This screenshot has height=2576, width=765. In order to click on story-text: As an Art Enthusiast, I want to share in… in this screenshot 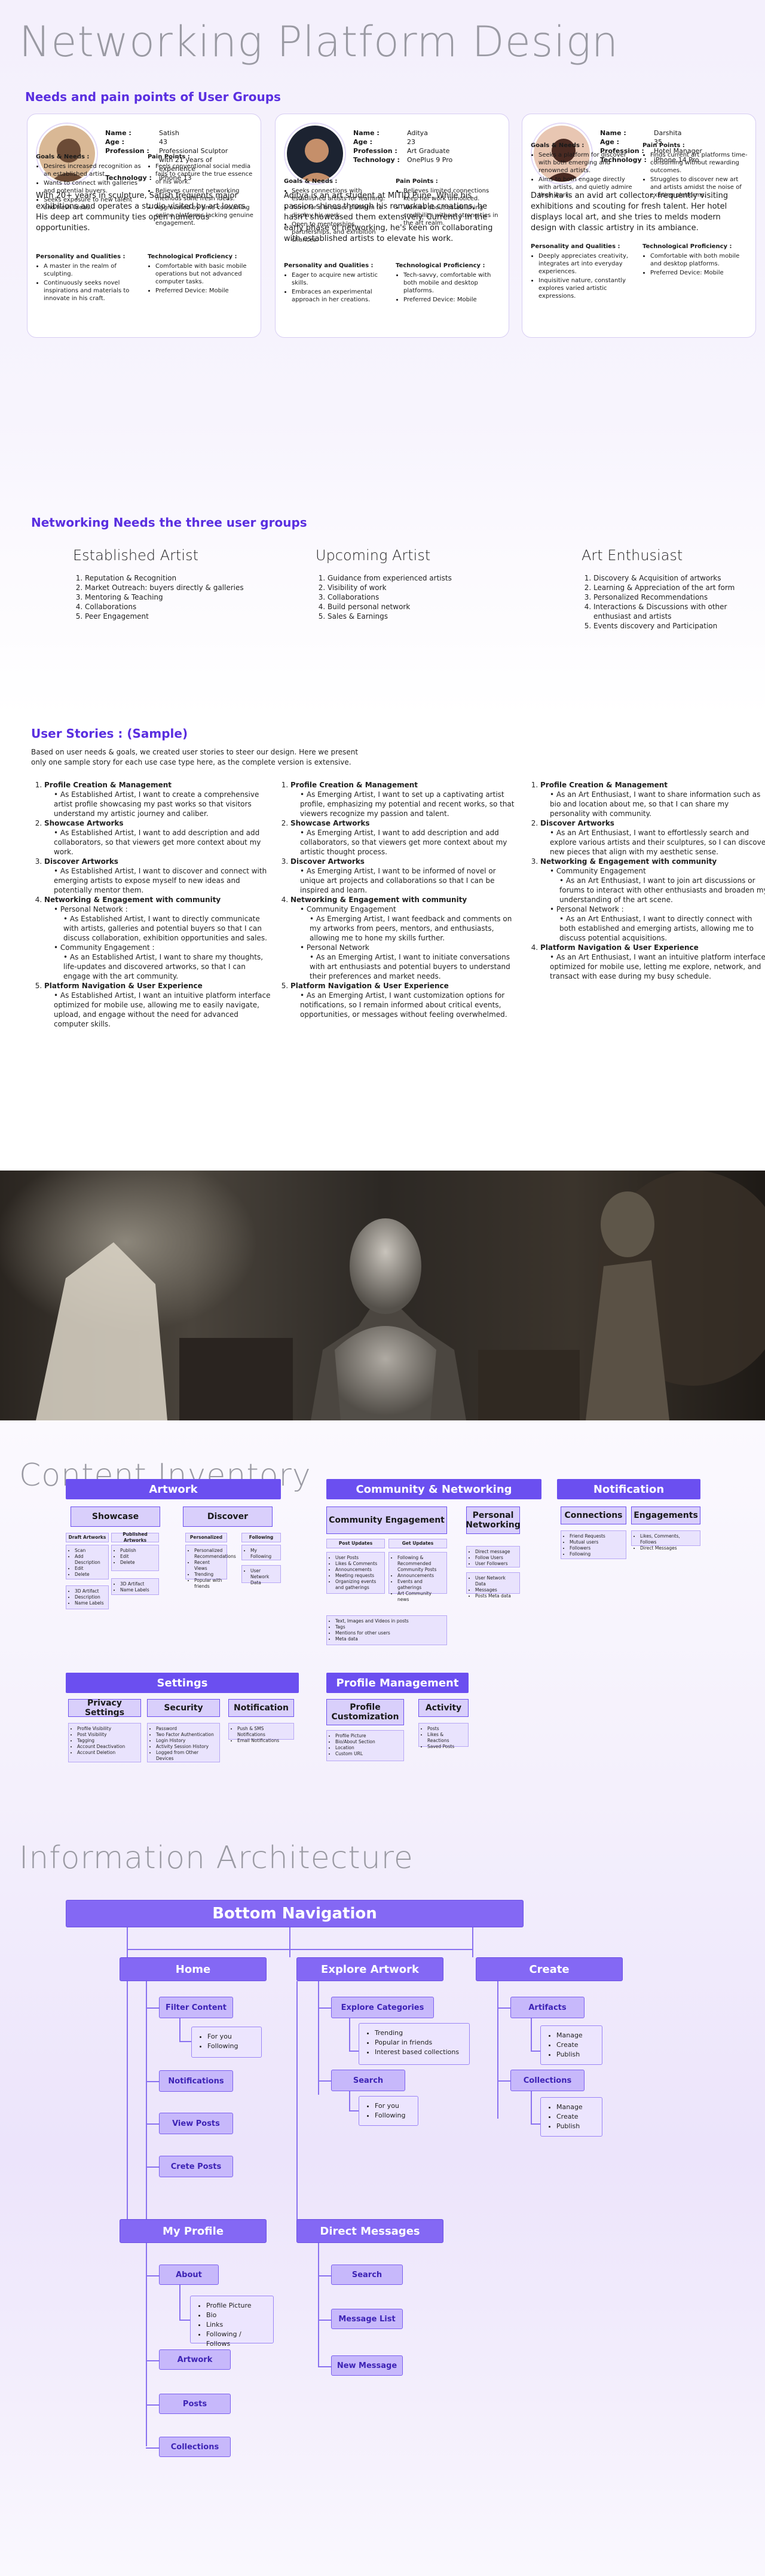, I will do `click(657, 804)`.